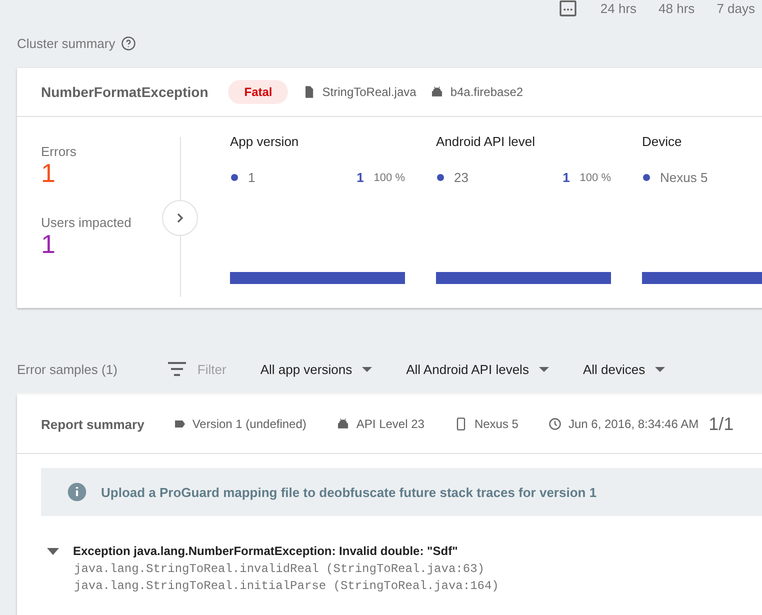 This screenshot has height=615, width=762. What do you see at coordinates (721, 424) in the screenshot?
I see `page-counter: 1/1` at bounding box center [721, 424].